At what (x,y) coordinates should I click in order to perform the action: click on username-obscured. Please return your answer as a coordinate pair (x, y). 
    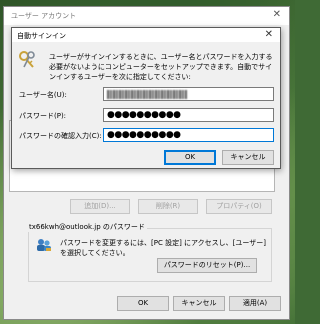
    Looking at the image, I should click on (147, 94).